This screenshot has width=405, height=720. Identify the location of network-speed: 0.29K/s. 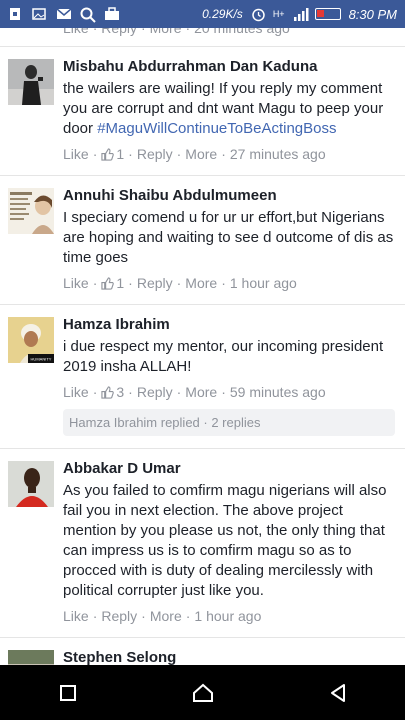
(222, 14).